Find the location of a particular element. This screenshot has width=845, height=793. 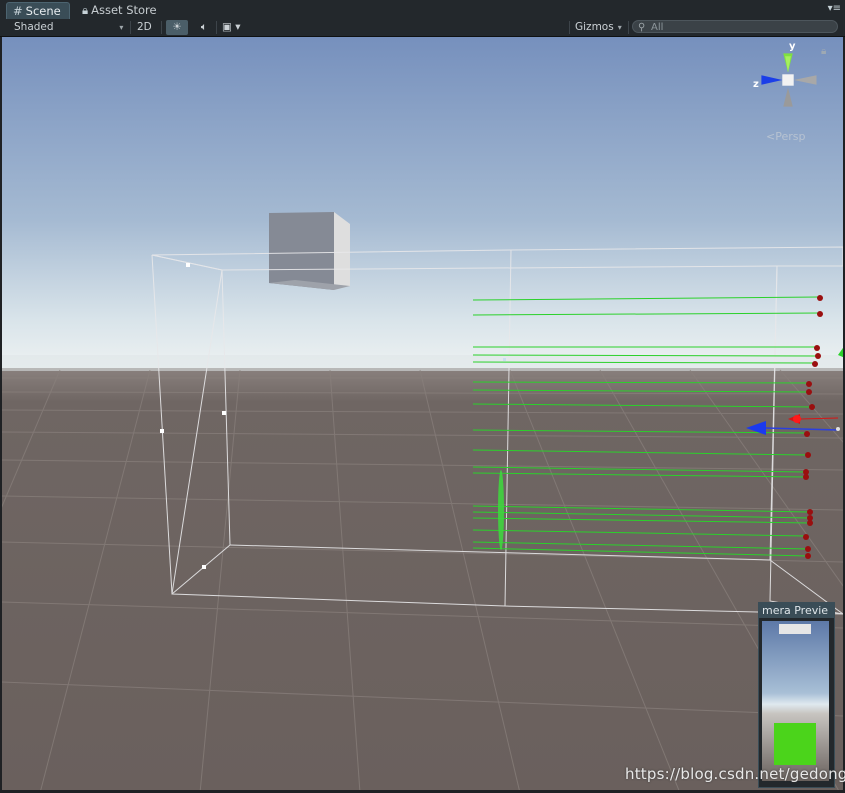

preview-green-plane is located at coordinates (795, 744).